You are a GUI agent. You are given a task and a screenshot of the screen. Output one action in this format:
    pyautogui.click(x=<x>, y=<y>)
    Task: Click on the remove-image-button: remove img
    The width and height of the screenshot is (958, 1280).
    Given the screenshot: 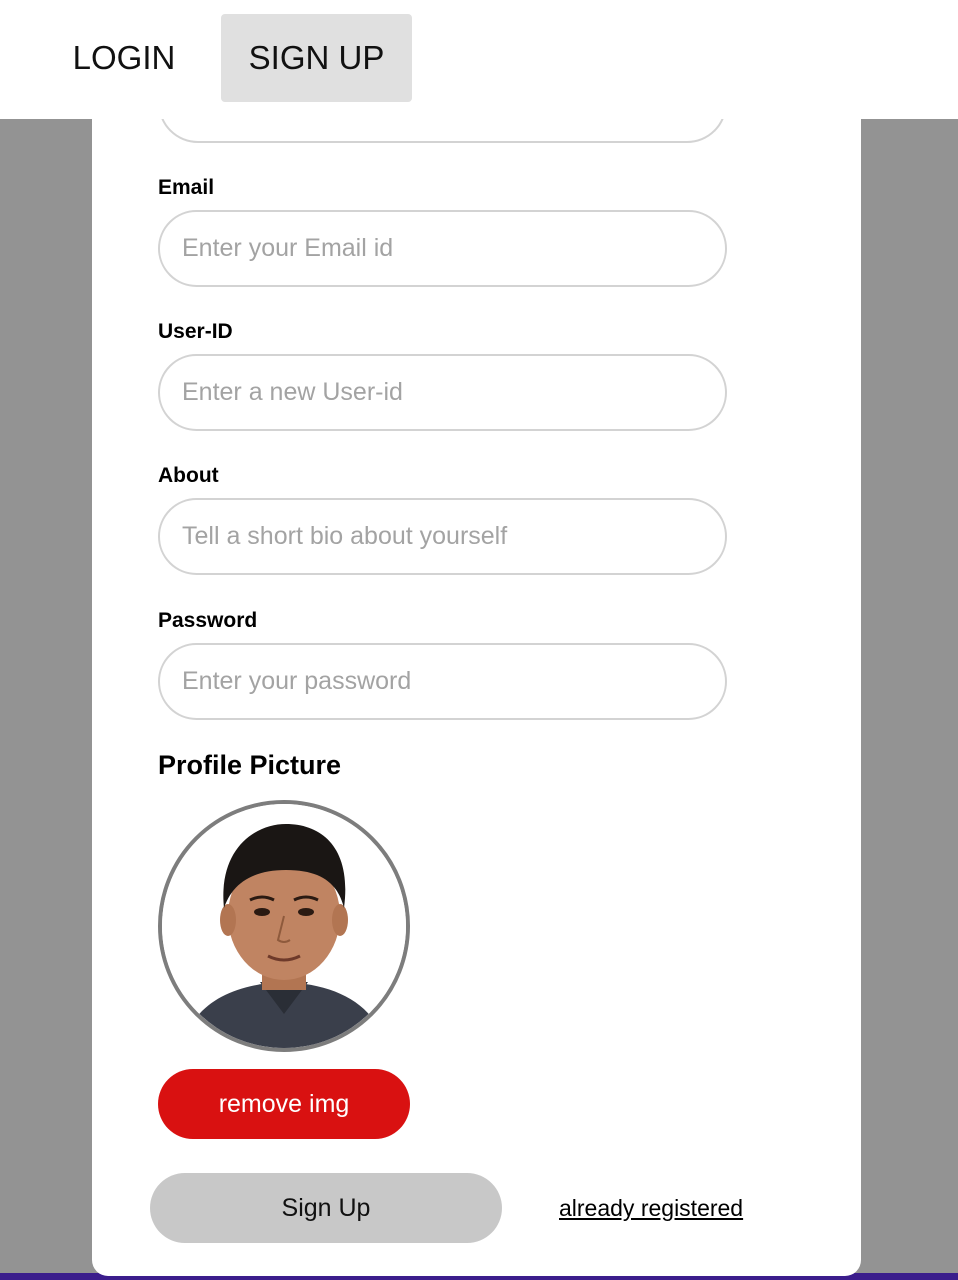 What is the action you would take?
    pyautogui.click(x=284, y=1104)
    